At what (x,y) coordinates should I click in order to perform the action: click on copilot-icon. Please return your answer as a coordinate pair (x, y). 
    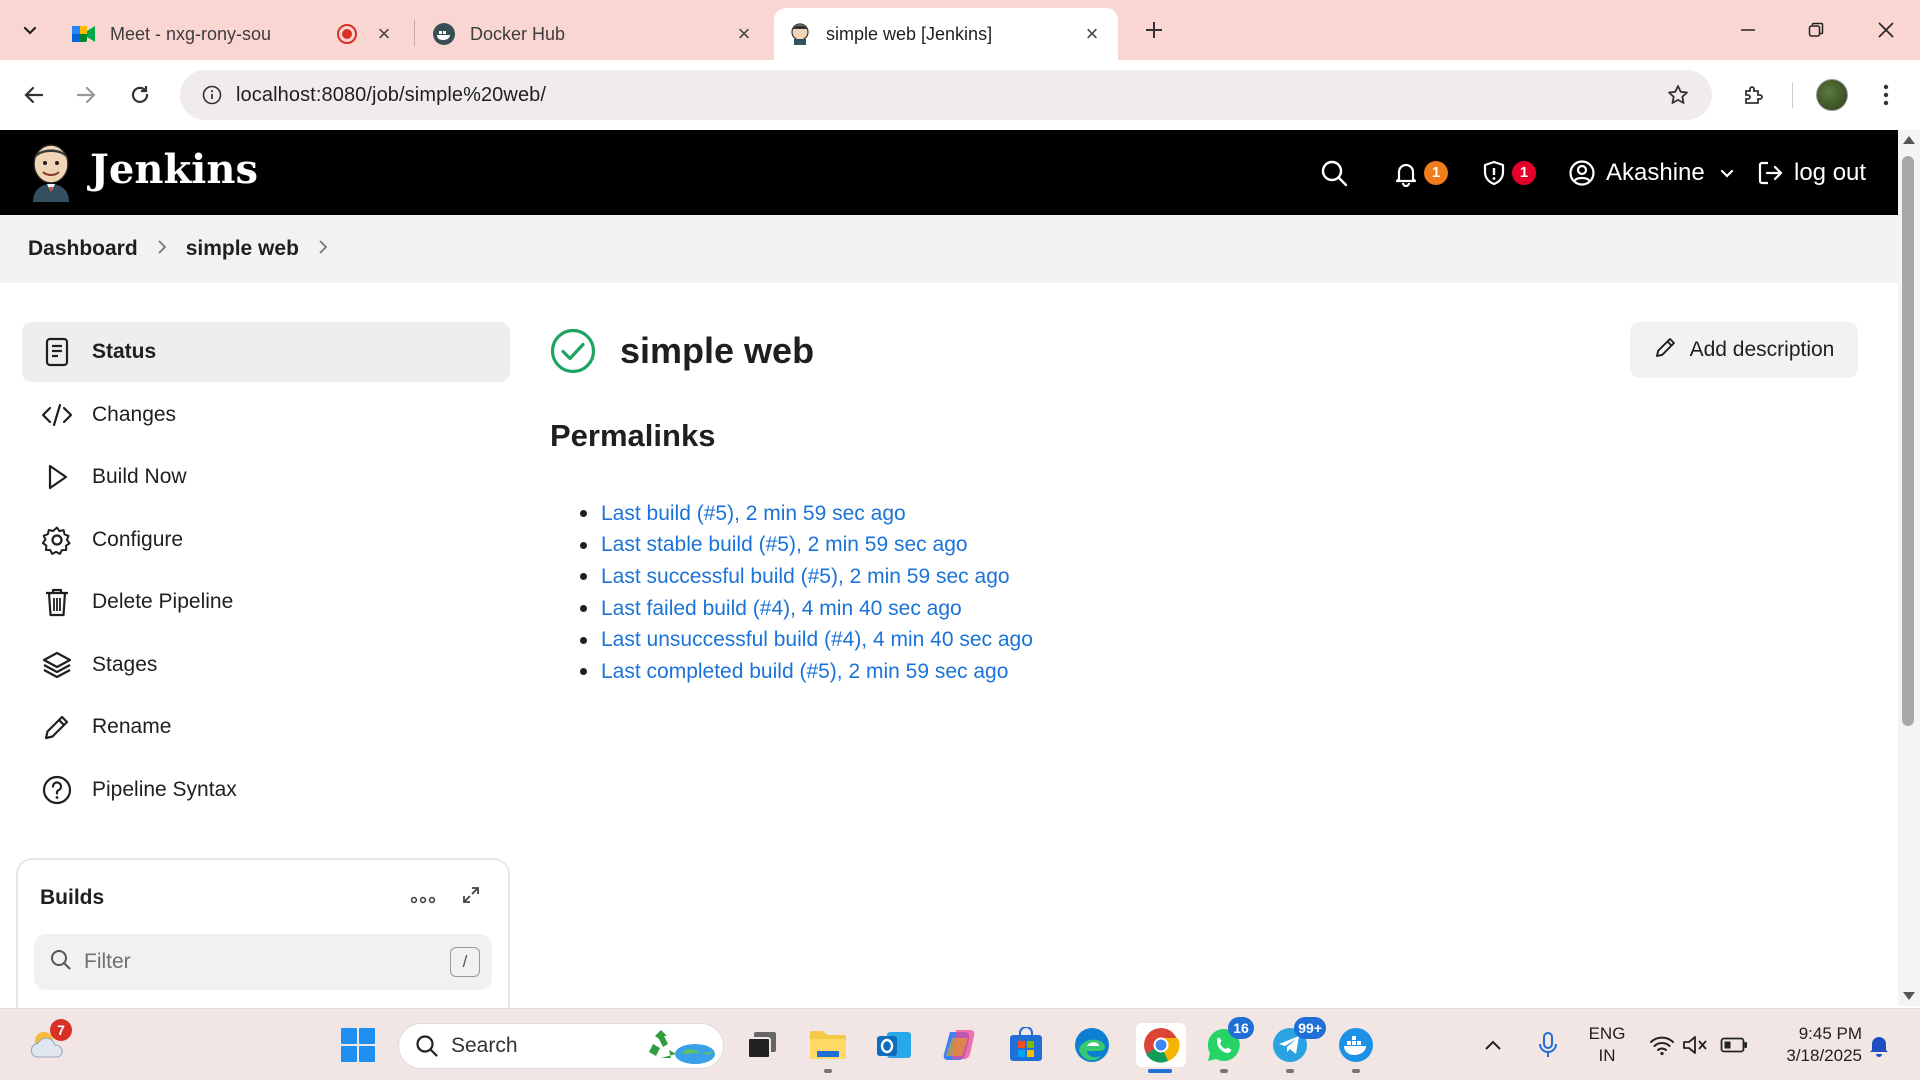
    Looking at the image, I should click on (959, 1045).